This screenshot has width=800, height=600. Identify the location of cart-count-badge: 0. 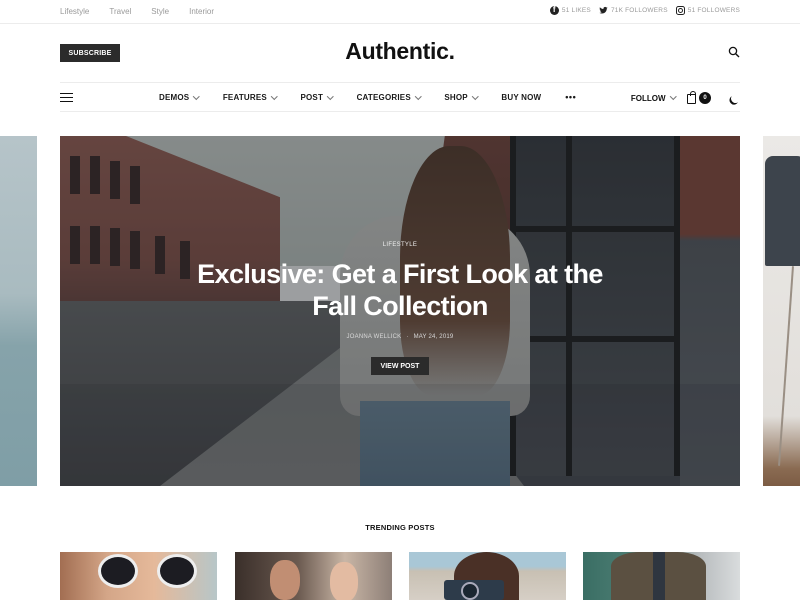
(705, 98).